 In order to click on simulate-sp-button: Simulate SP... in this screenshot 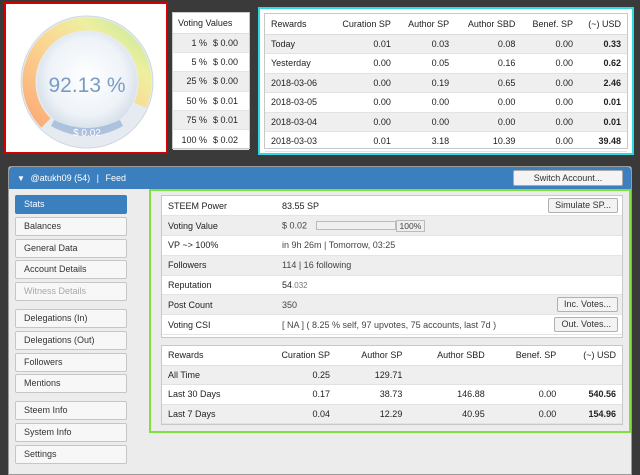, I will do `click(583, 206)`.